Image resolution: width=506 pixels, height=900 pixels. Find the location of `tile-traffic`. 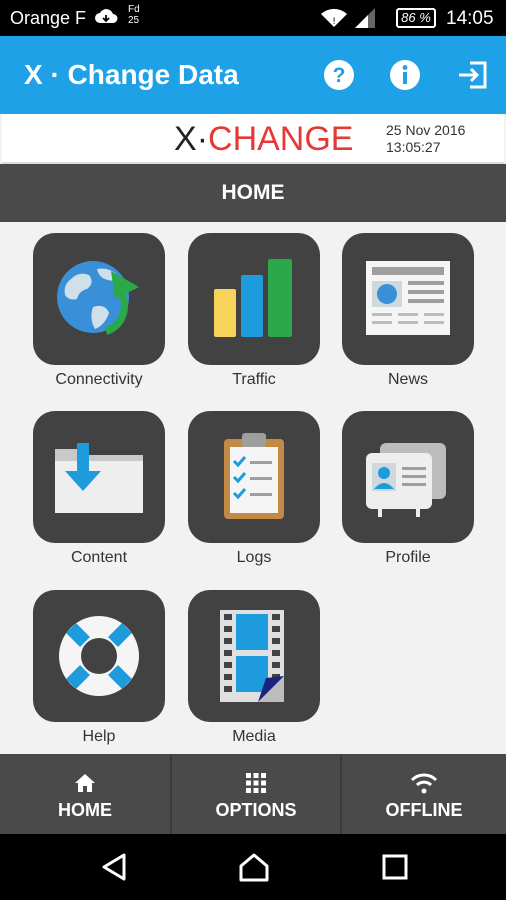

tile-traffic is located at coordinates (254, 299).